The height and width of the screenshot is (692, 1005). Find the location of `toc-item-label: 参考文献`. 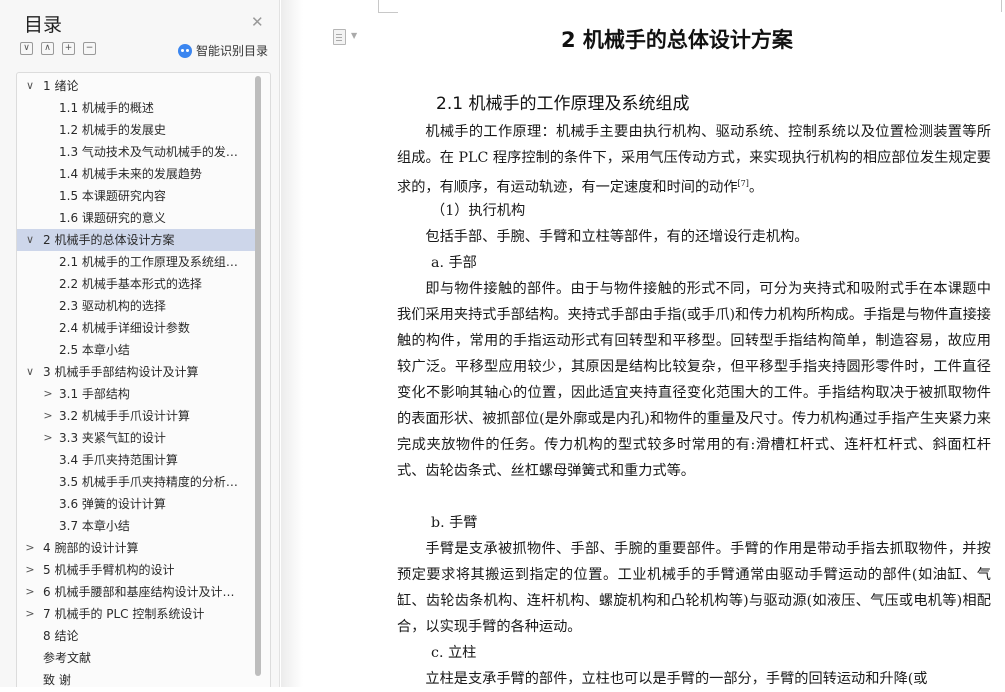

toc-item-label: 参考文献 is located at coordinates (67, 658).